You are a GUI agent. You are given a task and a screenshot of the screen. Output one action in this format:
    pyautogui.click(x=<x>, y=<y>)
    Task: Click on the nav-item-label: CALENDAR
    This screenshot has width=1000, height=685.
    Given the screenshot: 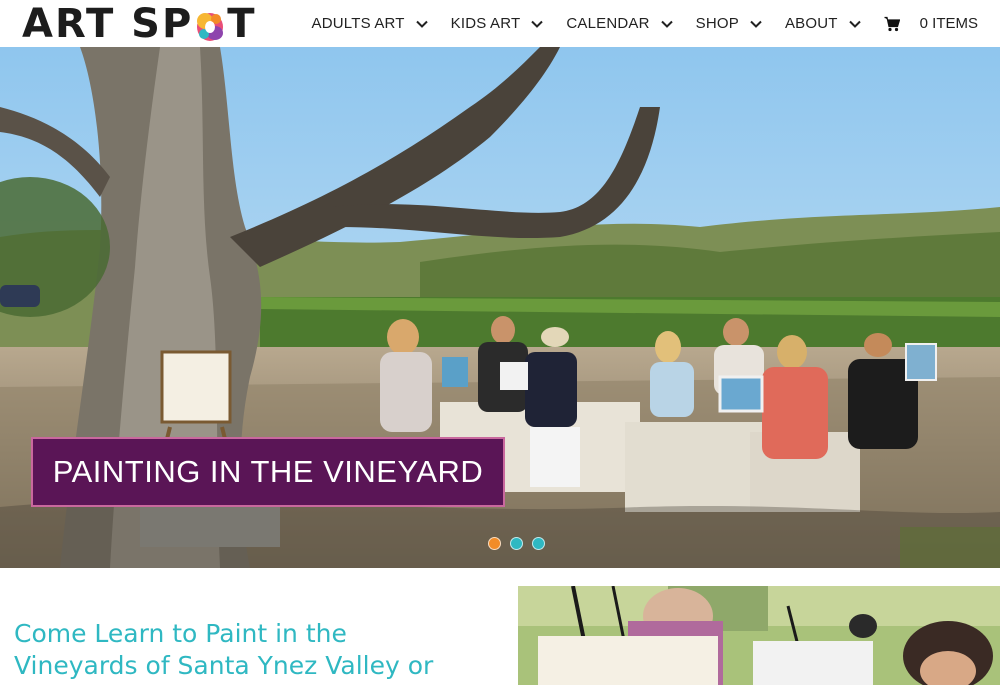 What is the action you would take?
    pyautogui.click(x=608, y=23)
    